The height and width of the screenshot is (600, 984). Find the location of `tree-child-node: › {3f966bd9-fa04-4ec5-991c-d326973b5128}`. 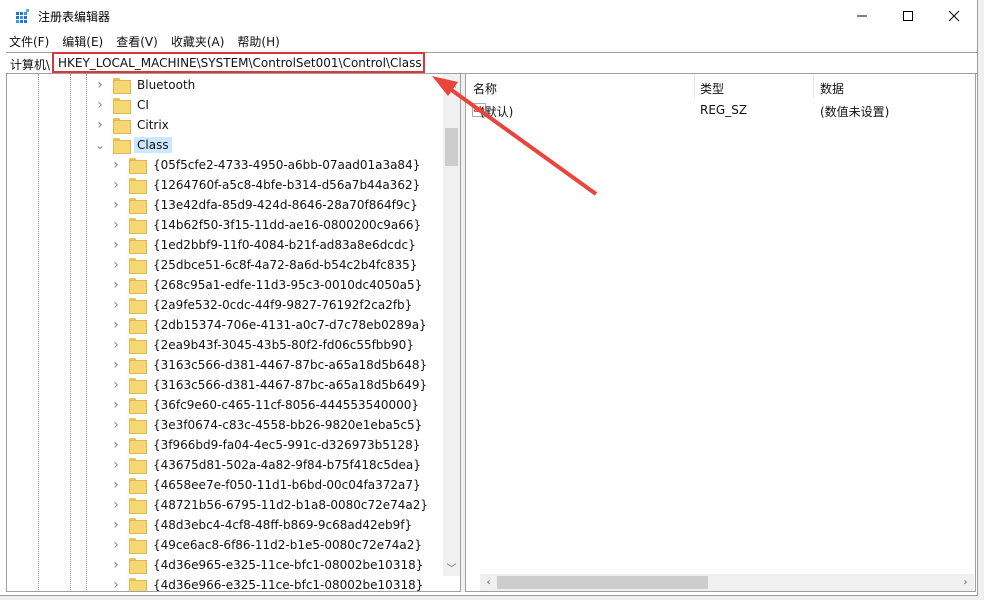

tree-child-node: › {3f966bd9-fa04-4ec5-991c-d326973b5128} is located at coordinates (266, 445).